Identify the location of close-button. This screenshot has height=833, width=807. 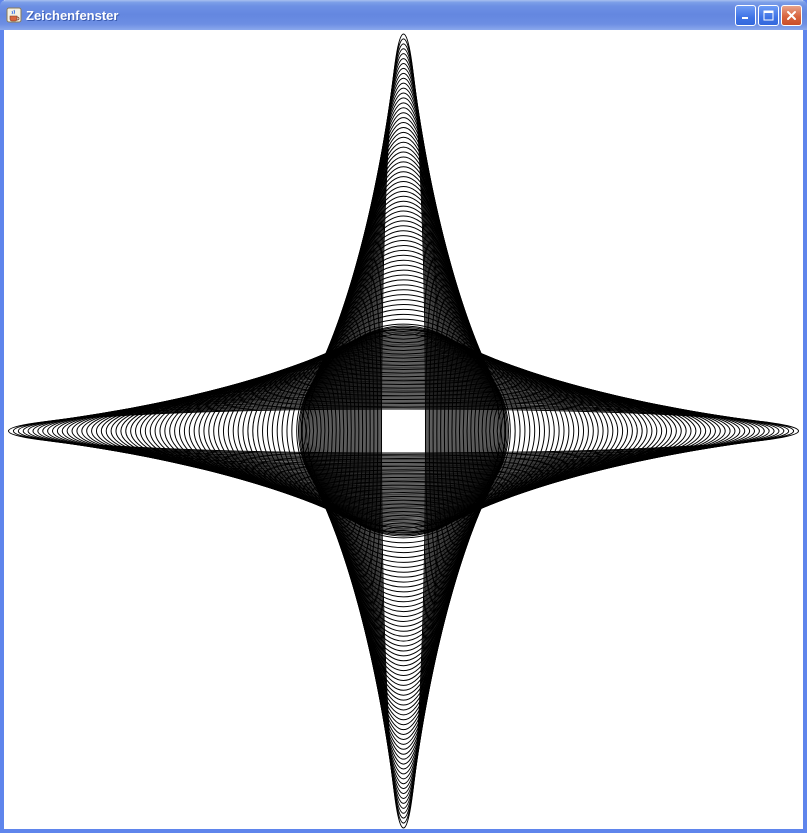
(791, 15).